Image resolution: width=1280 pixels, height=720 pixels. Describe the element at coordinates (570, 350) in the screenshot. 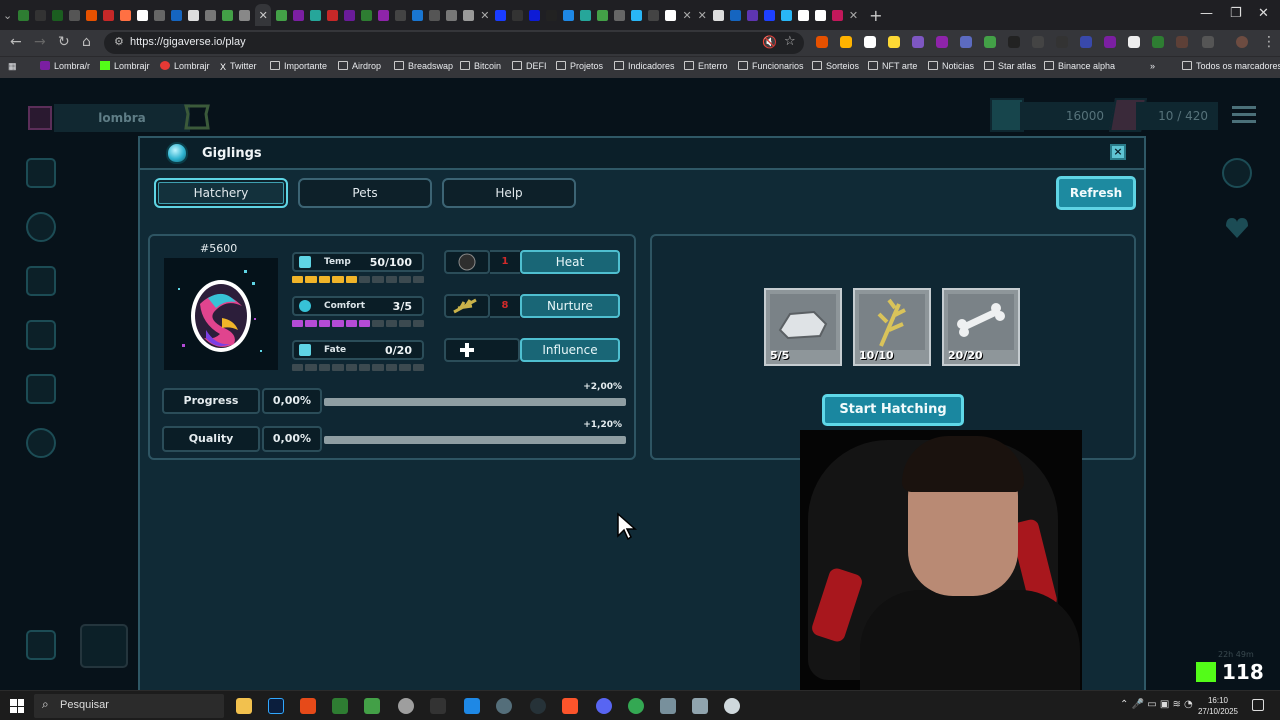

I see `influence-button: Influence` at that location.